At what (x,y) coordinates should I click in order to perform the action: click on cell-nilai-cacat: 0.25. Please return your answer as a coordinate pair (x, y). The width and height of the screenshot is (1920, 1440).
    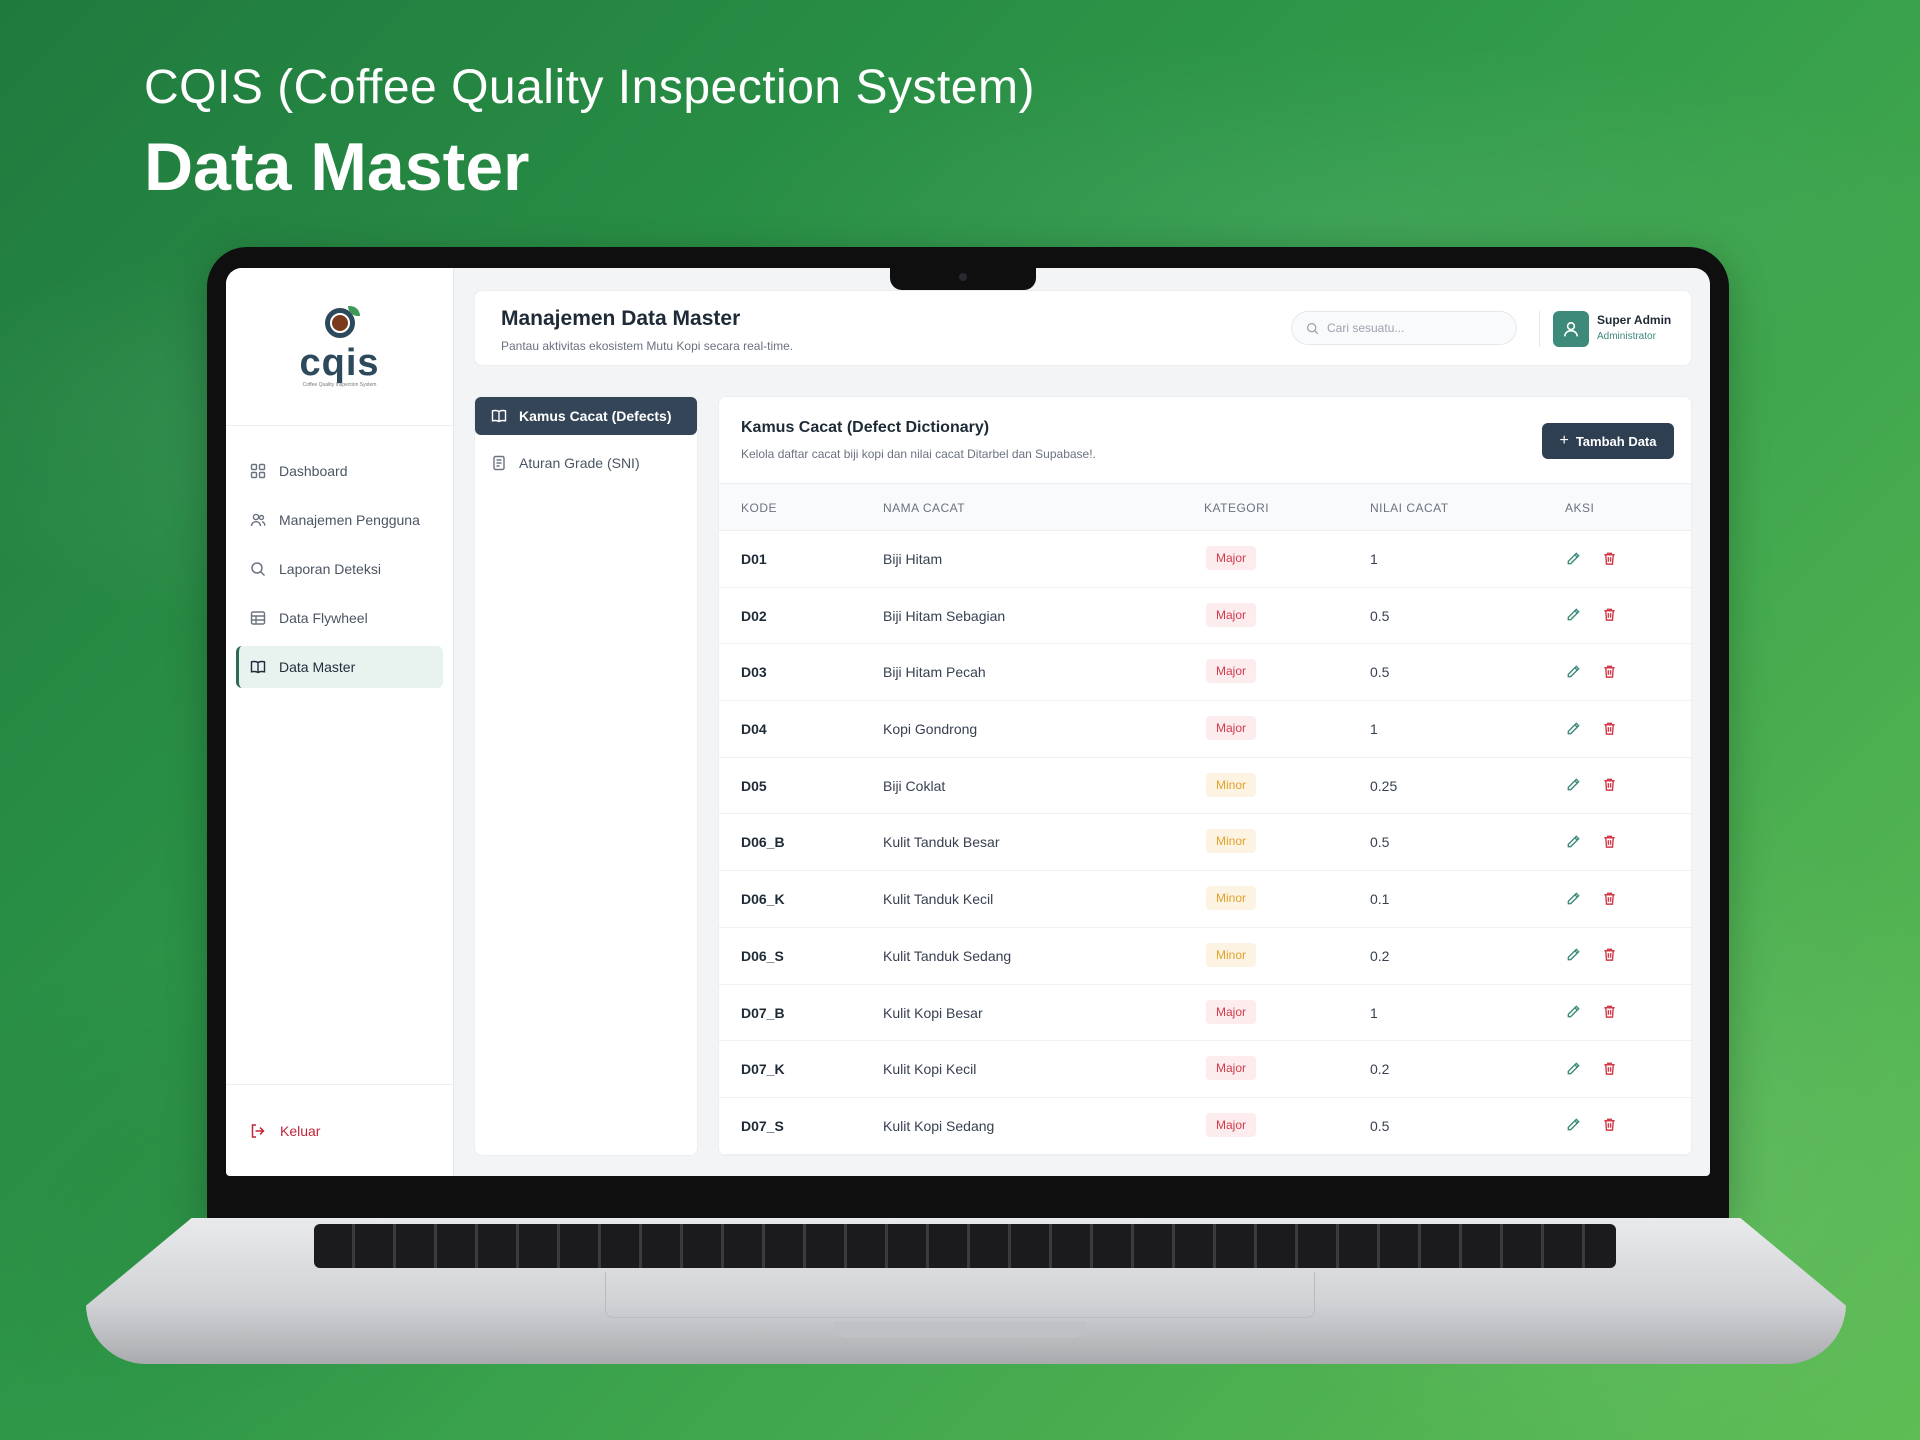
    Looking at the image, I should click on (1384, 785).